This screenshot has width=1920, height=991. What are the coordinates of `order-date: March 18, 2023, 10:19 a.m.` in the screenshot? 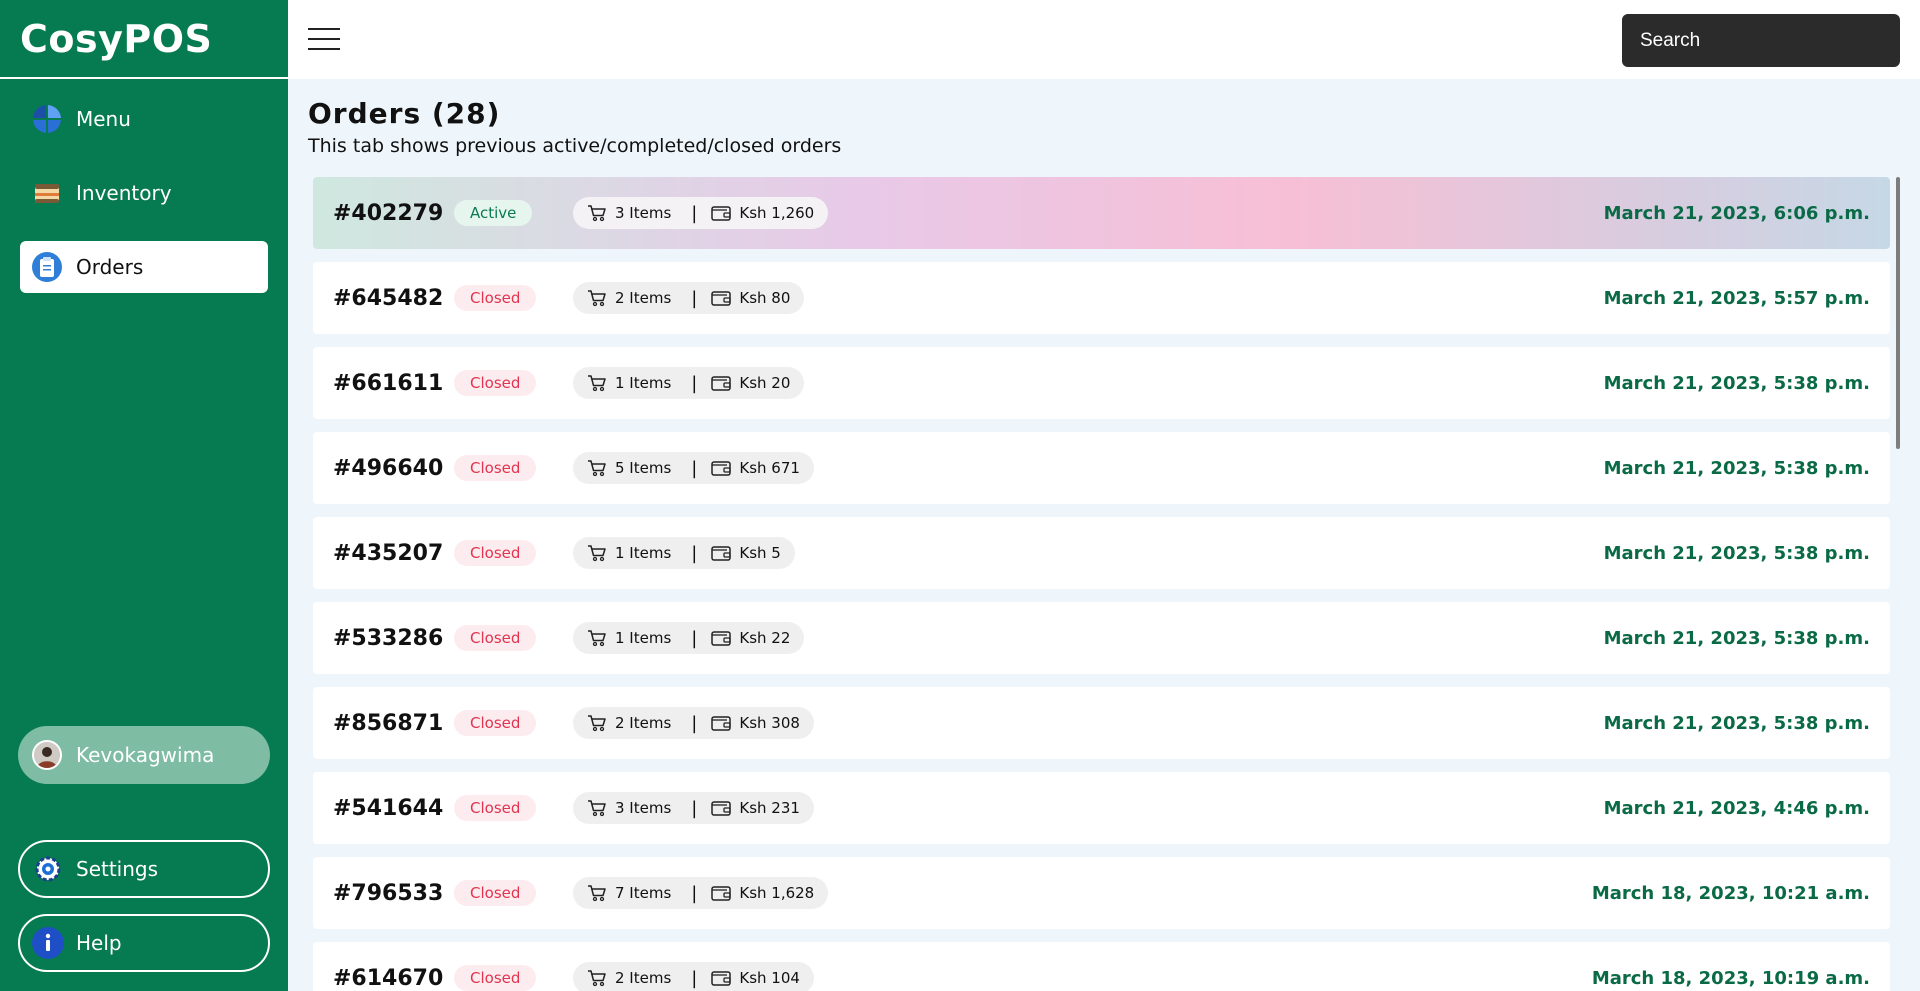 It's located at (1730, 978).